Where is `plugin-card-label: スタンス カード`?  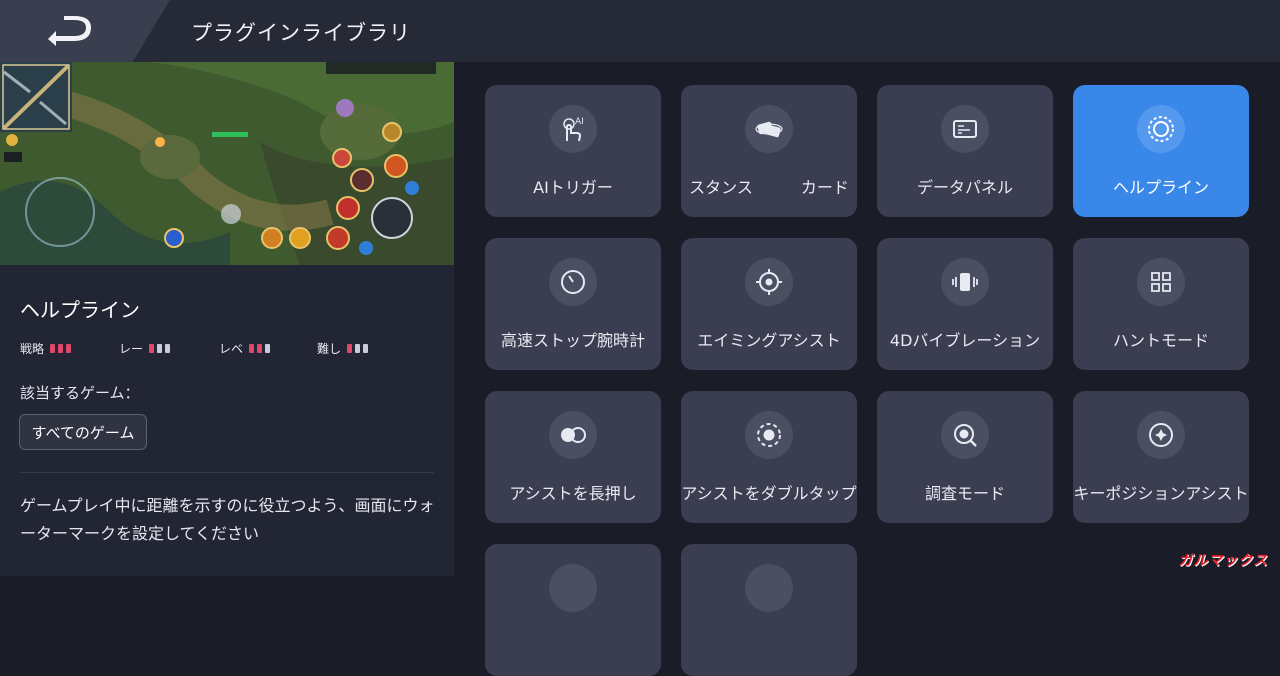 plugin-card-label: スタンス カード is located at coordinates (769, 187).